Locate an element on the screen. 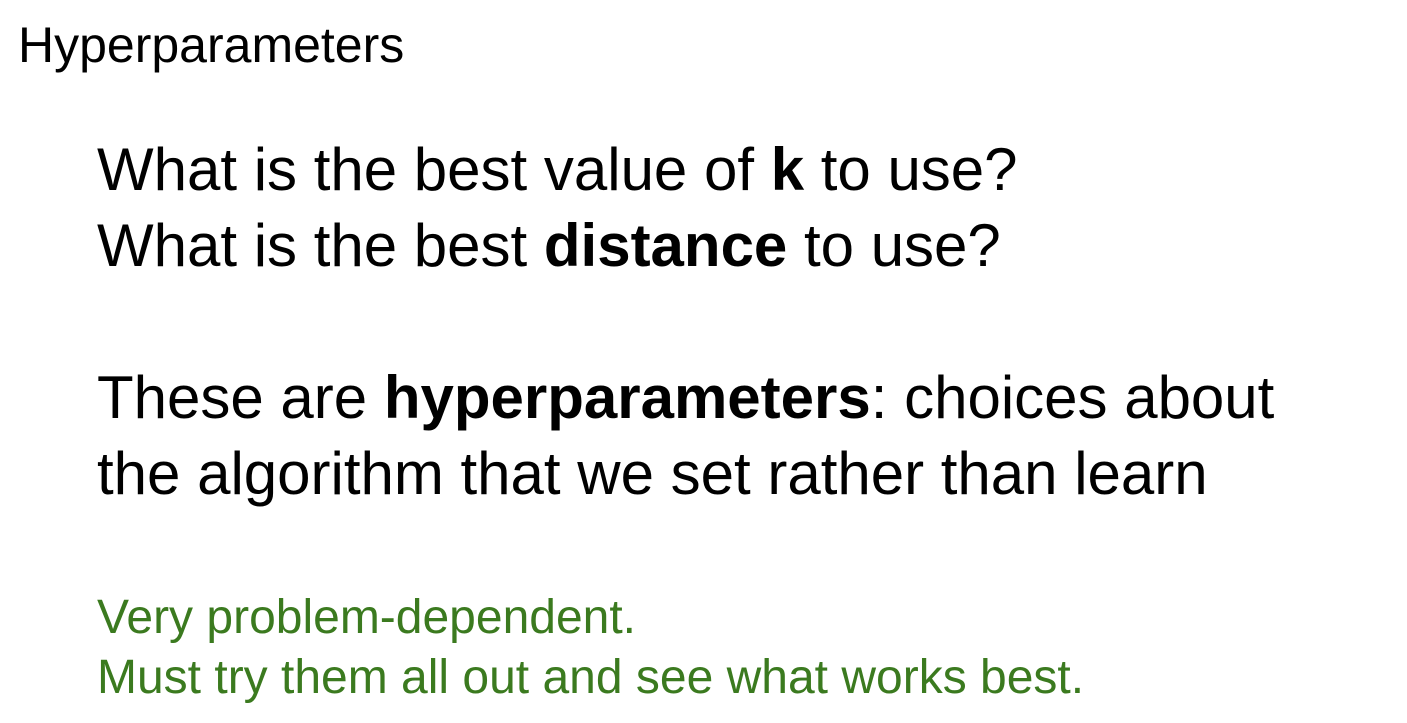 The height and width of the screenshot is (723, 1407). question-distance-text-after: to use? is located at coordinates (894, 245).